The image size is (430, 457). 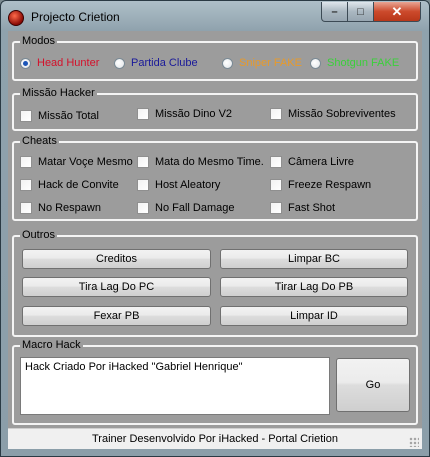 I want to click on checkbox-hack-de-convite: Hack de Convite, so click(x=69, y=185).